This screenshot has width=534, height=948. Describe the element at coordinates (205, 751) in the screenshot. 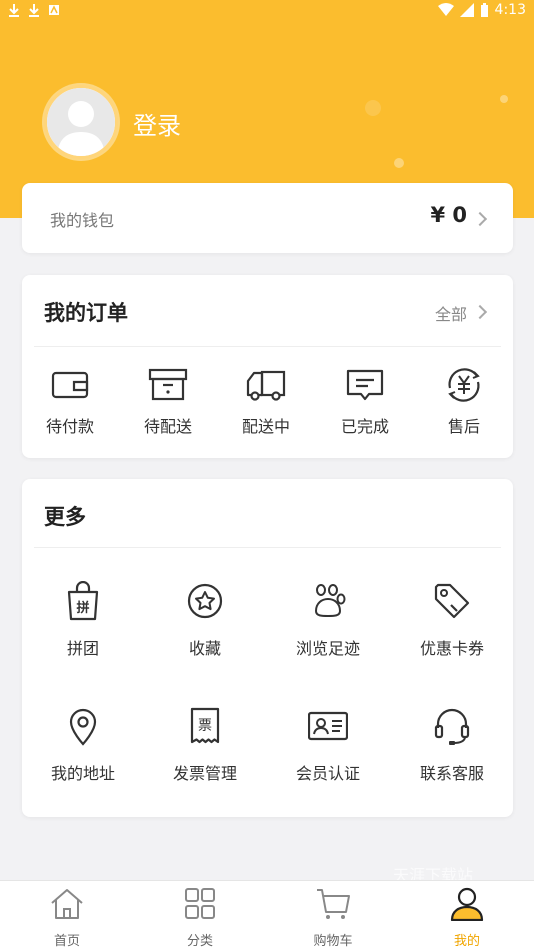

I see `more-item-invoice: 票 发票管理` at that location.